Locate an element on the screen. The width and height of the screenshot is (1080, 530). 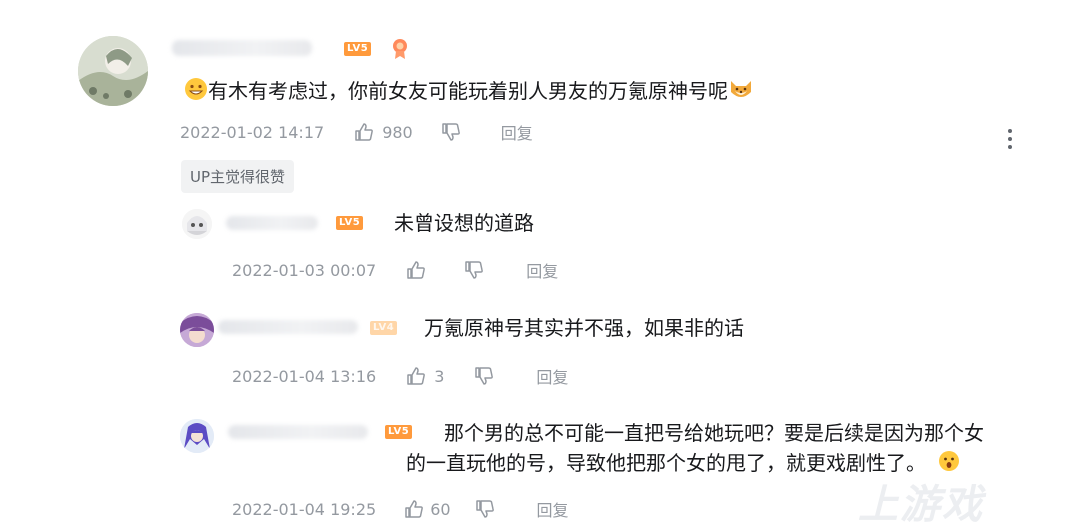
main-comment-content: 有木有考虑过，你前女友可能玩着别人男友的万氪原神号呢 is located at coordinates (469, 92).